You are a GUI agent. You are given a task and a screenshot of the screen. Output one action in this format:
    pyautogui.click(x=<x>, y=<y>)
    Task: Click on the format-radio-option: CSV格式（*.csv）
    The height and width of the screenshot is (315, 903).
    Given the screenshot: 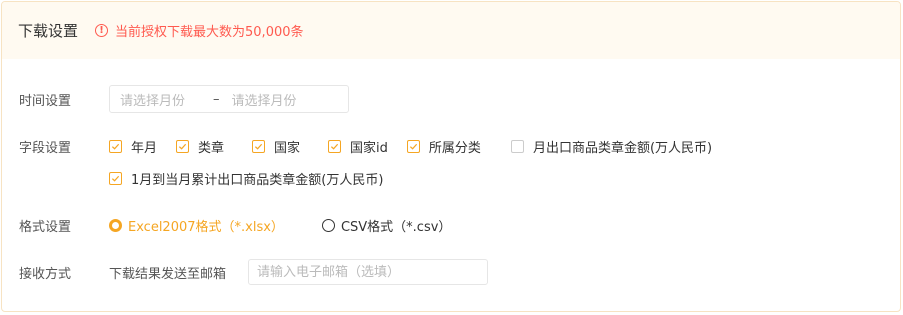 What is the action you would take?
    pyautogui.click(x=386, y=225)
    